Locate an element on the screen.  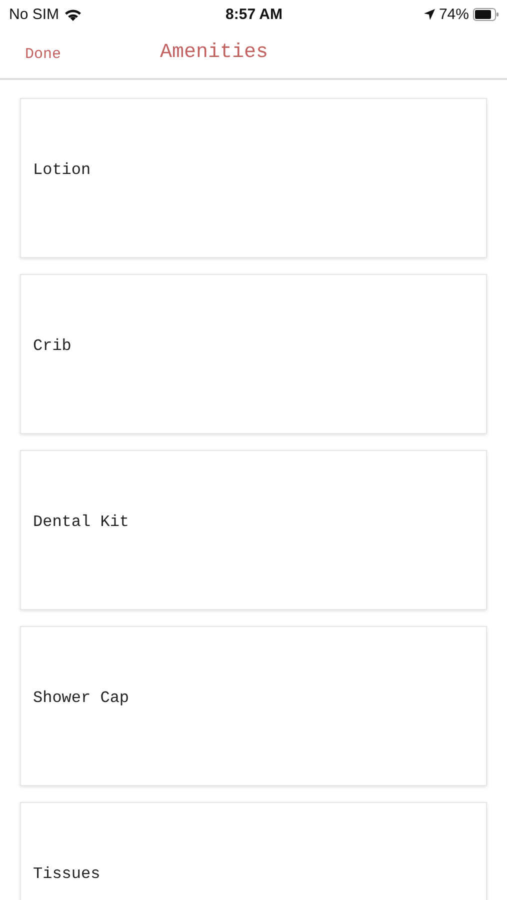
battery-percent: 74% is located at coordinates (453, 14).